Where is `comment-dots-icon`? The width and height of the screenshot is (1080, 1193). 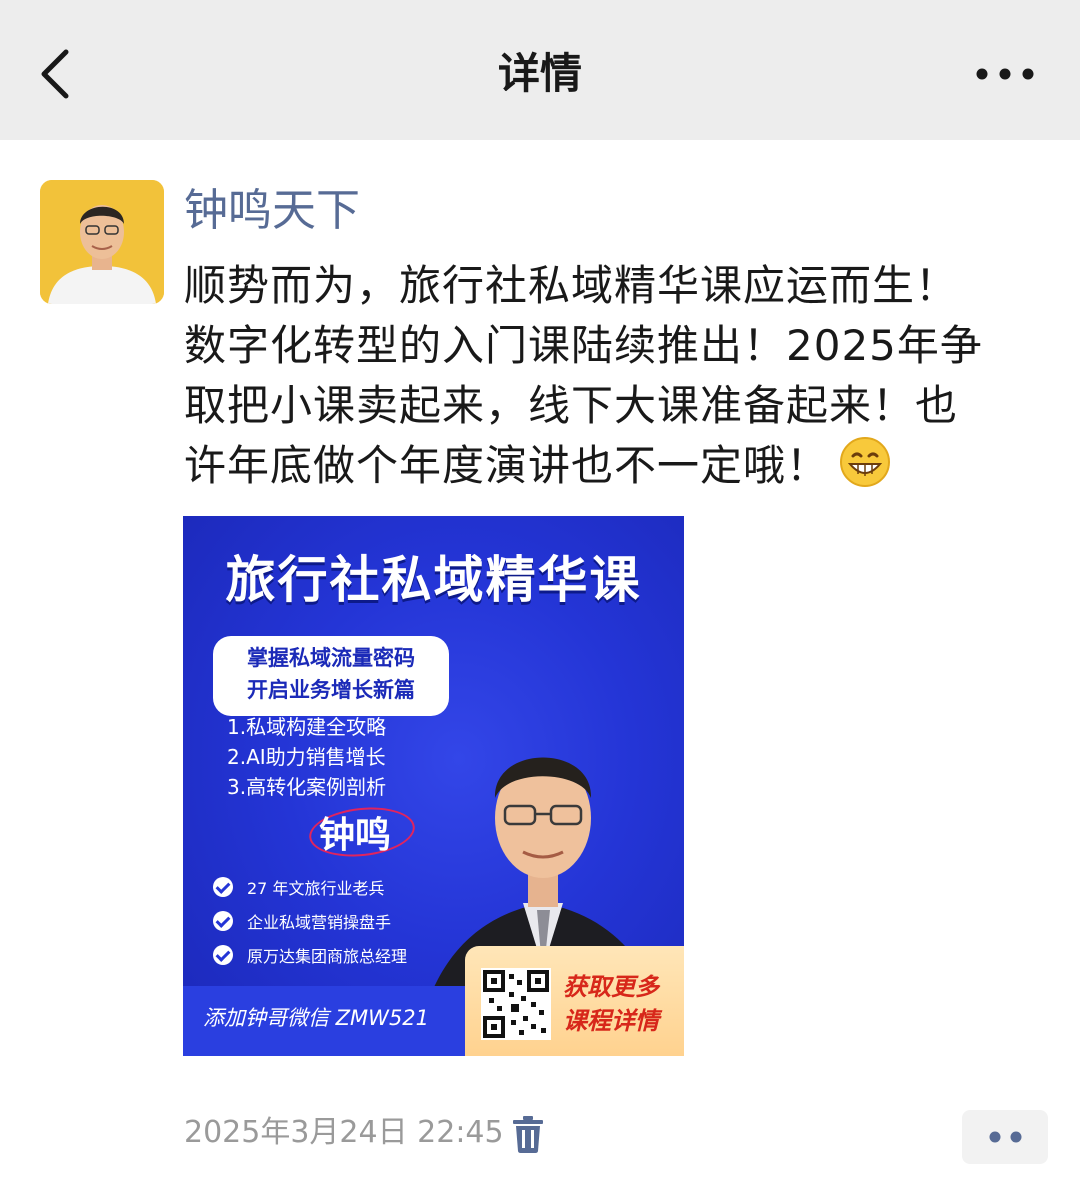 comment-dots-icon is located at coordinates (1005, 1137).